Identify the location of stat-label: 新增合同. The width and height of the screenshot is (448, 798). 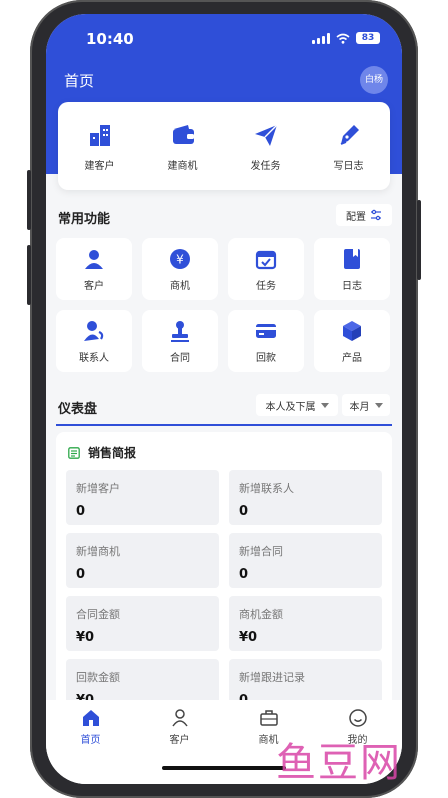
(261, 551).